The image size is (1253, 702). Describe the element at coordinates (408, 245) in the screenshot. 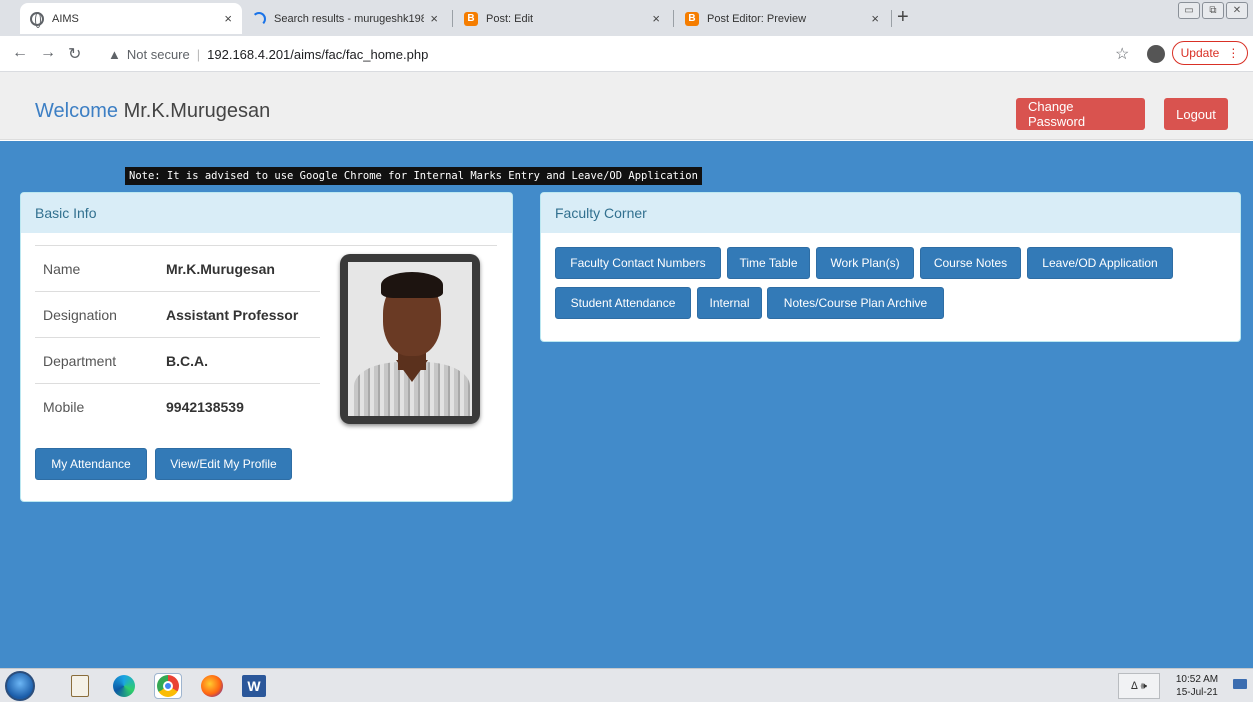

I see `table-divider` at that location.